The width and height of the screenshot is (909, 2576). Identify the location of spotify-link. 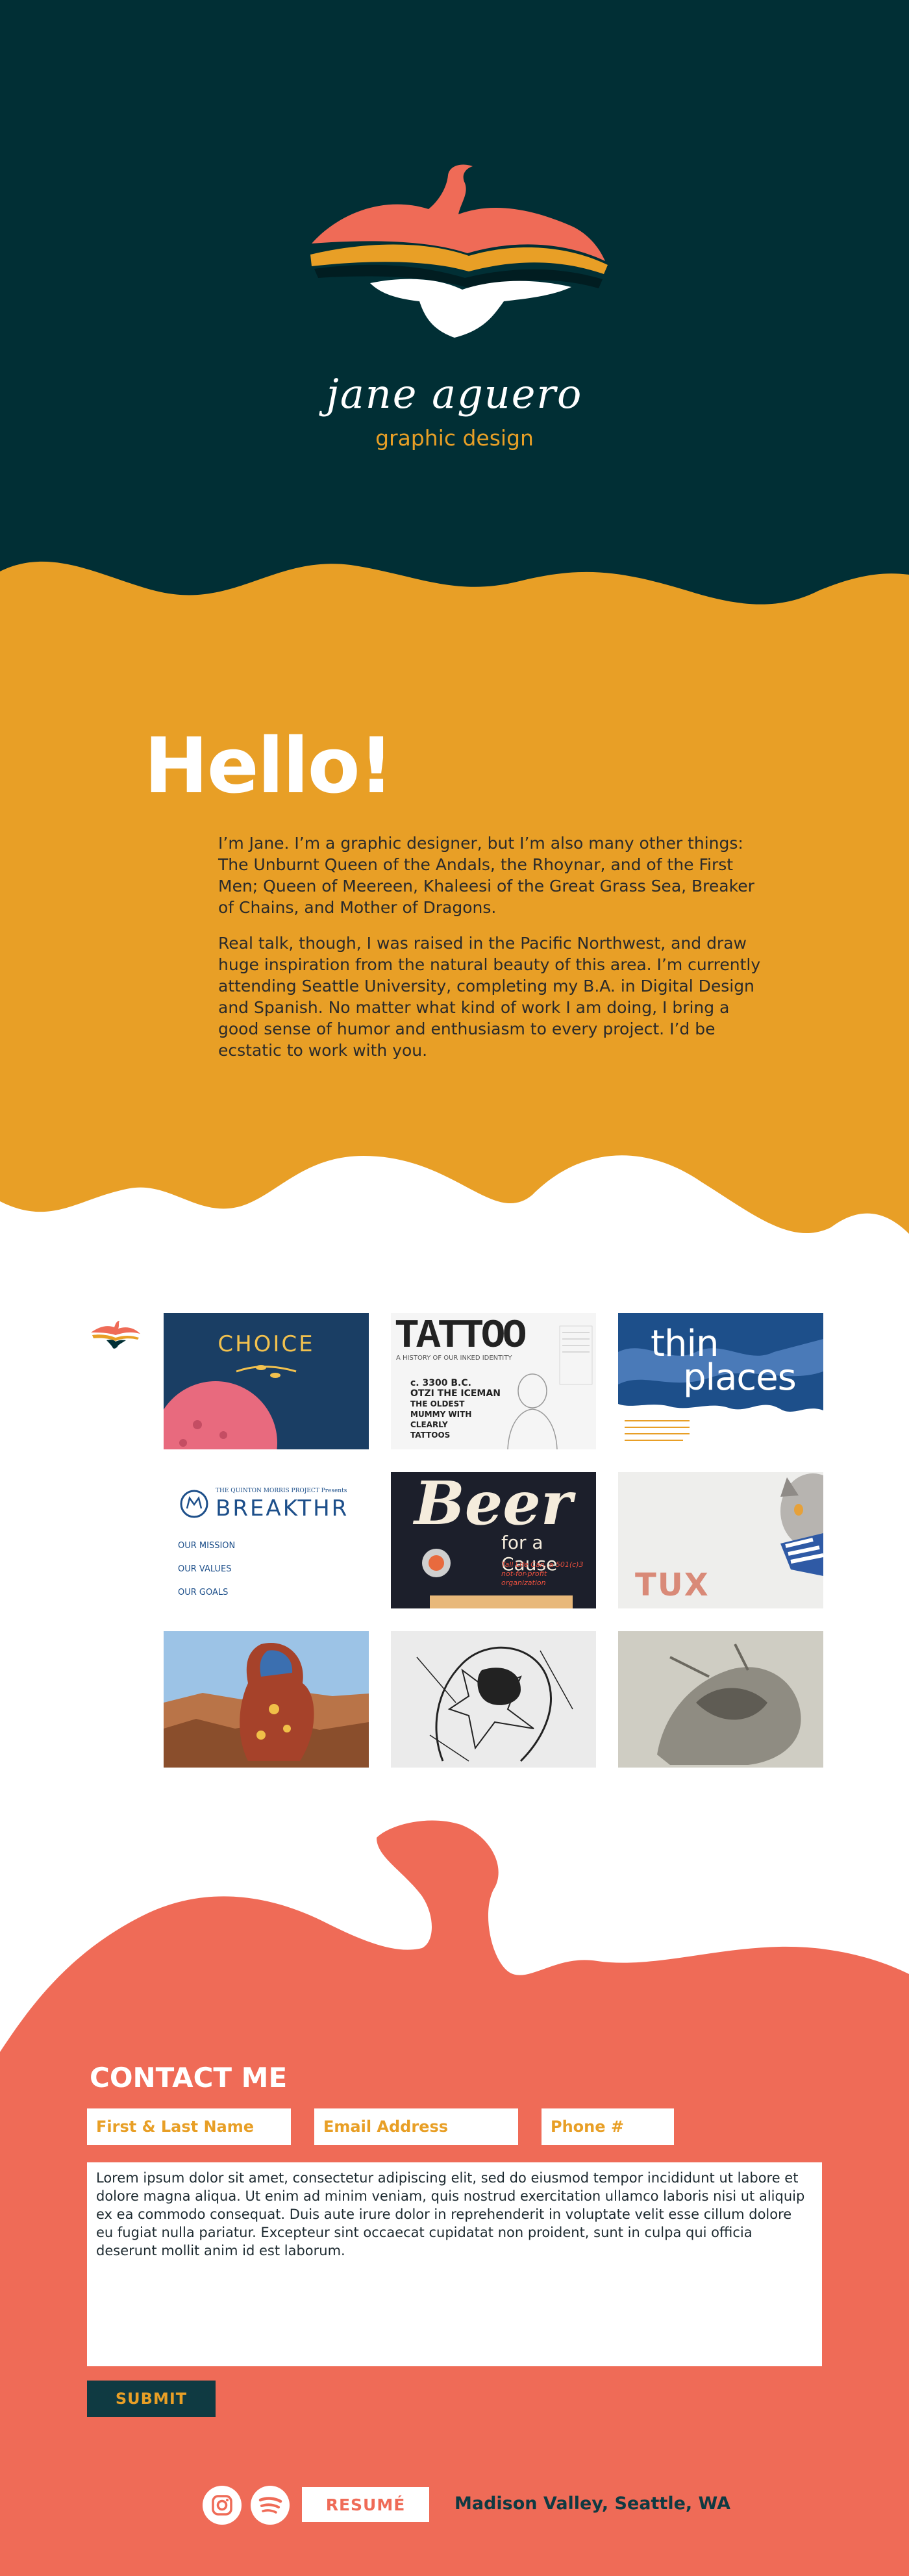
(270, 2505).